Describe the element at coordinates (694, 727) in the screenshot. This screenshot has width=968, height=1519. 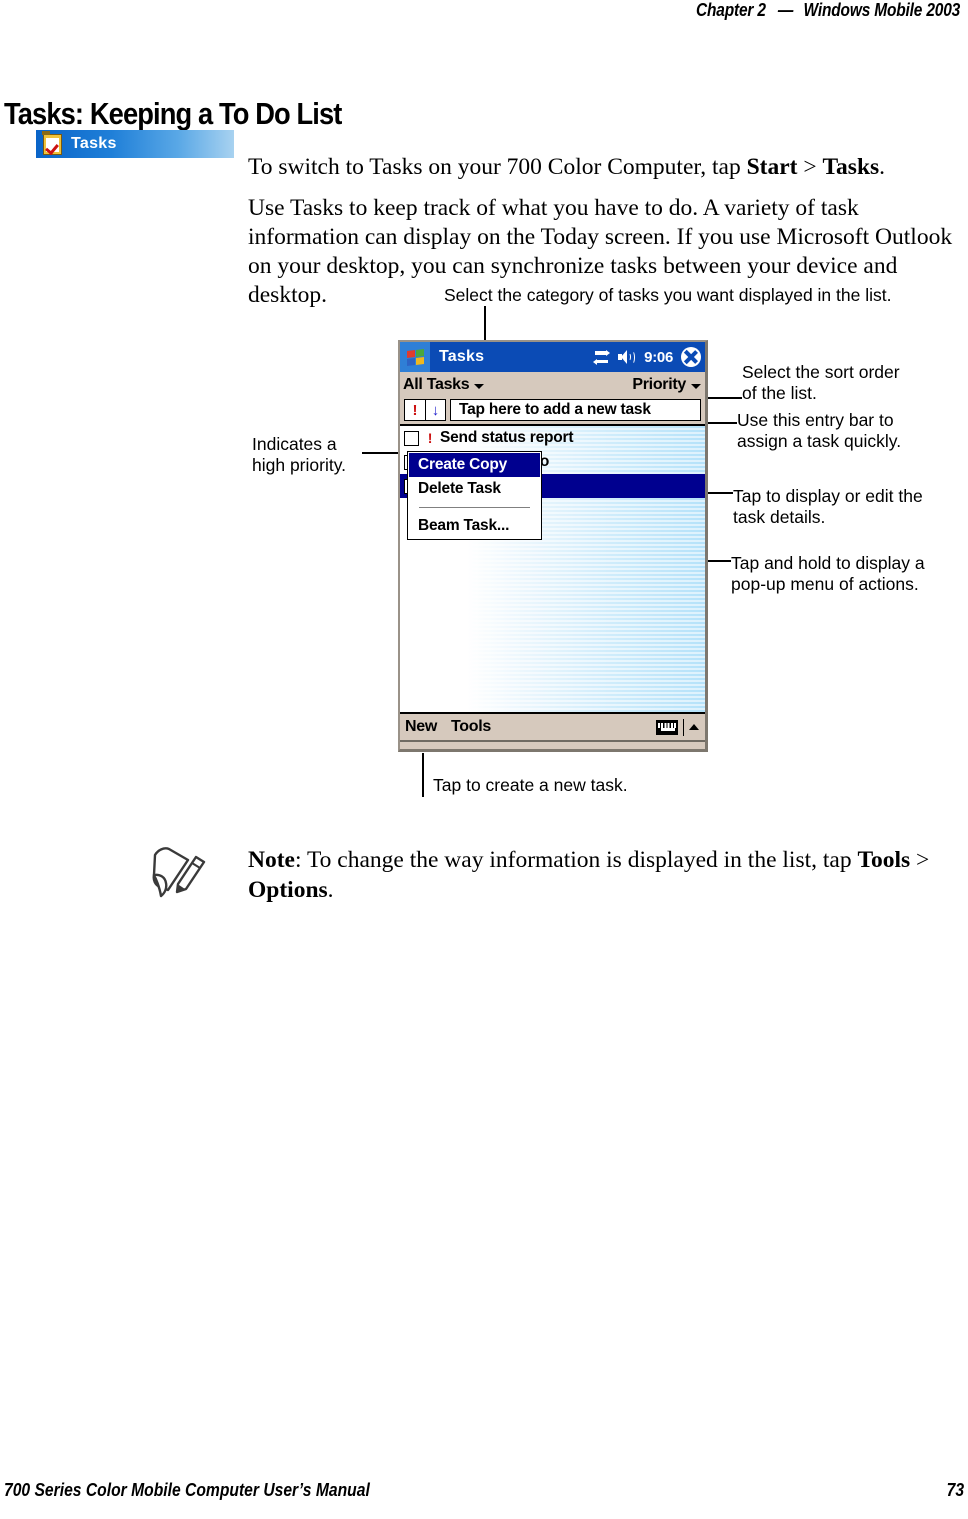
I see `chevron-up-icon` at that location.